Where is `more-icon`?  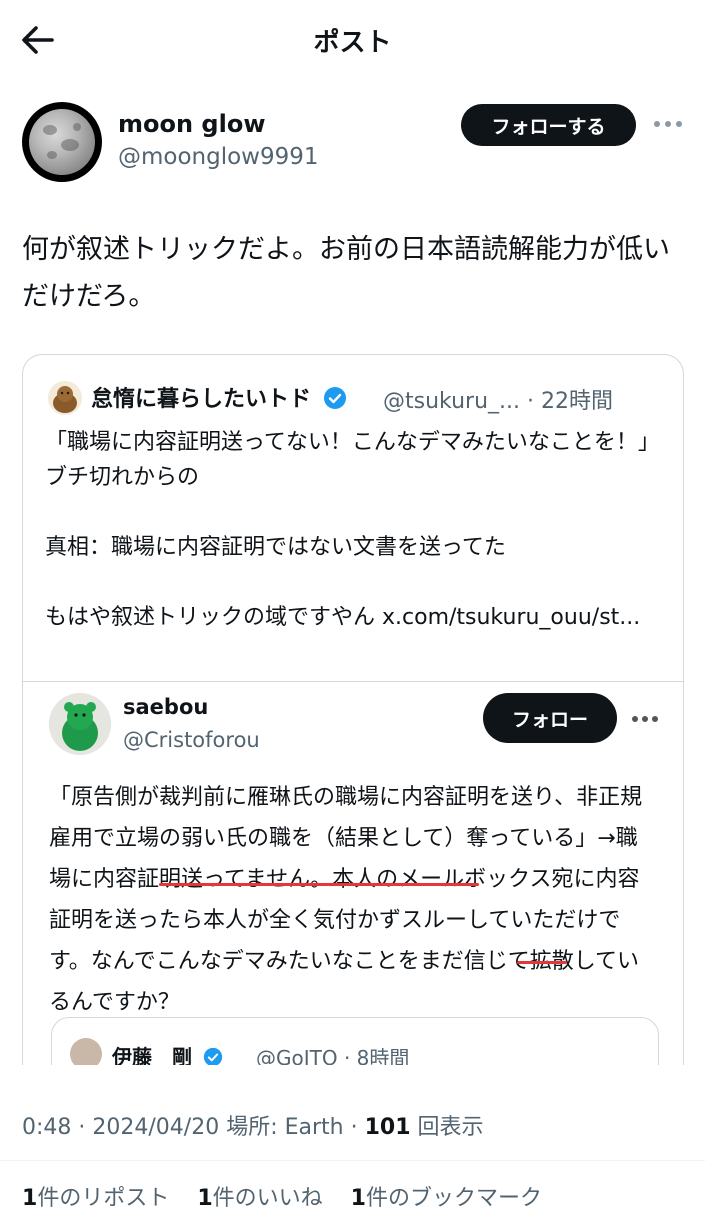
more-icon is located at coordinates (668, 124).